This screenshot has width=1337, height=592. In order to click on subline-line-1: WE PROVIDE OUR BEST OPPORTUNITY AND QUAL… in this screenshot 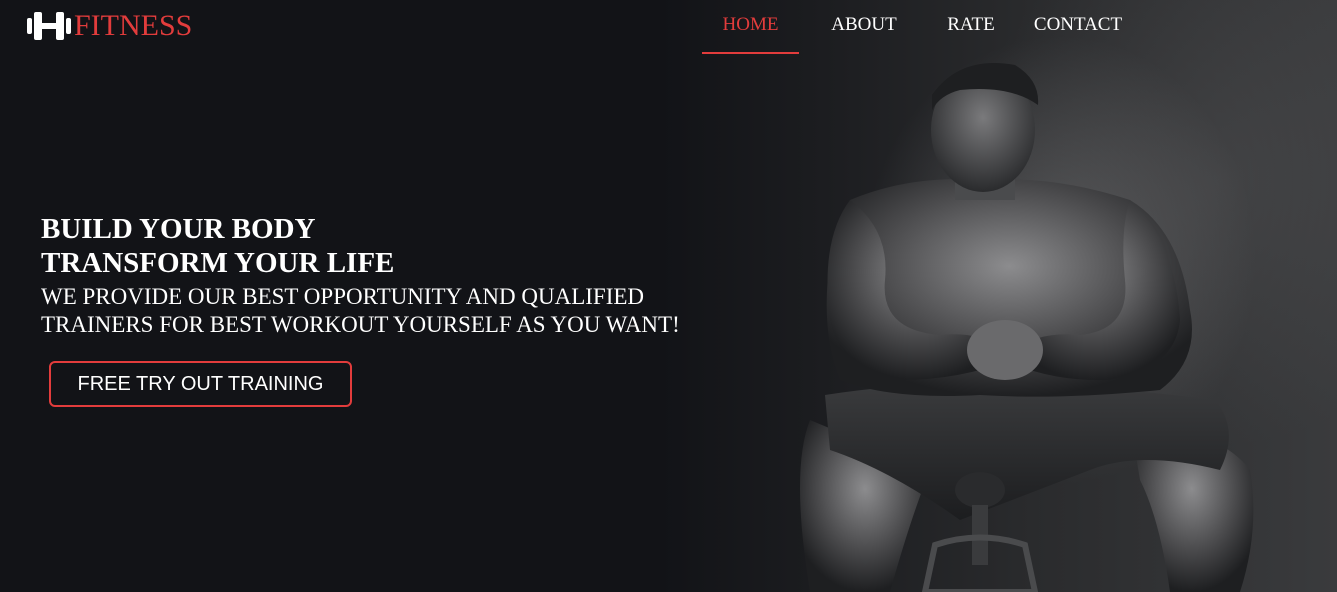, I will do `click(343, 296)`.